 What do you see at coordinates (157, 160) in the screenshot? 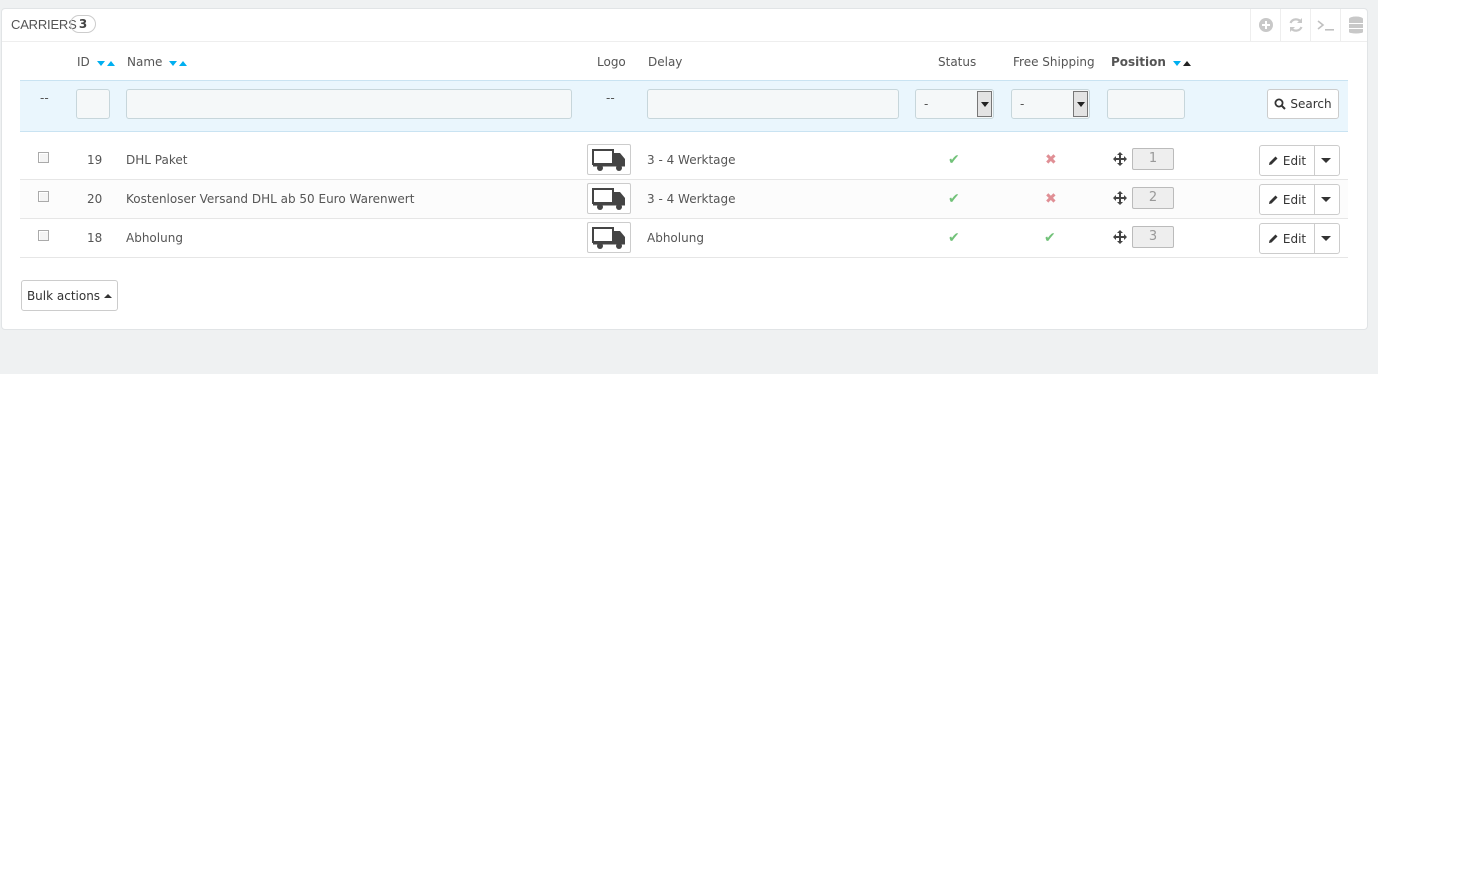
I see `row-name: DHL Paket` at bounding box center [157, 160].